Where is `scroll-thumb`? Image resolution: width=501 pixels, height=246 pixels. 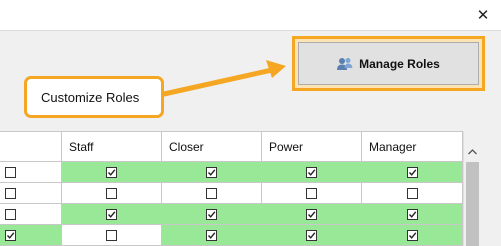 scroll-thumb is located at coordinates (472, 204).